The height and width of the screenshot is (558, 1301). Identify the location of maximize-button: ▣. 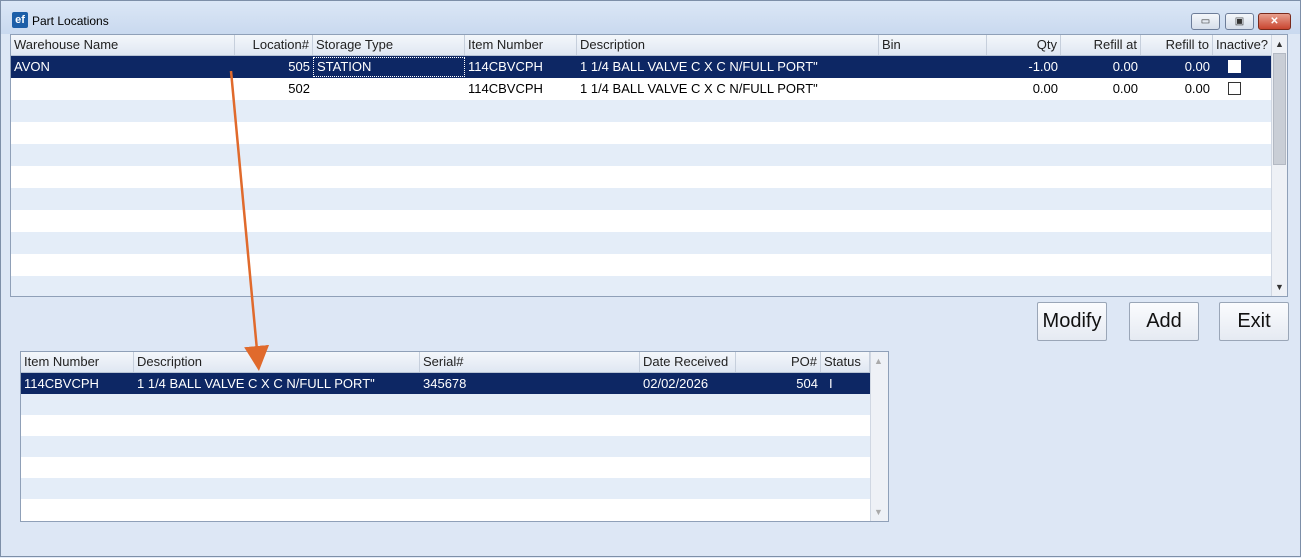
(1239, 21).